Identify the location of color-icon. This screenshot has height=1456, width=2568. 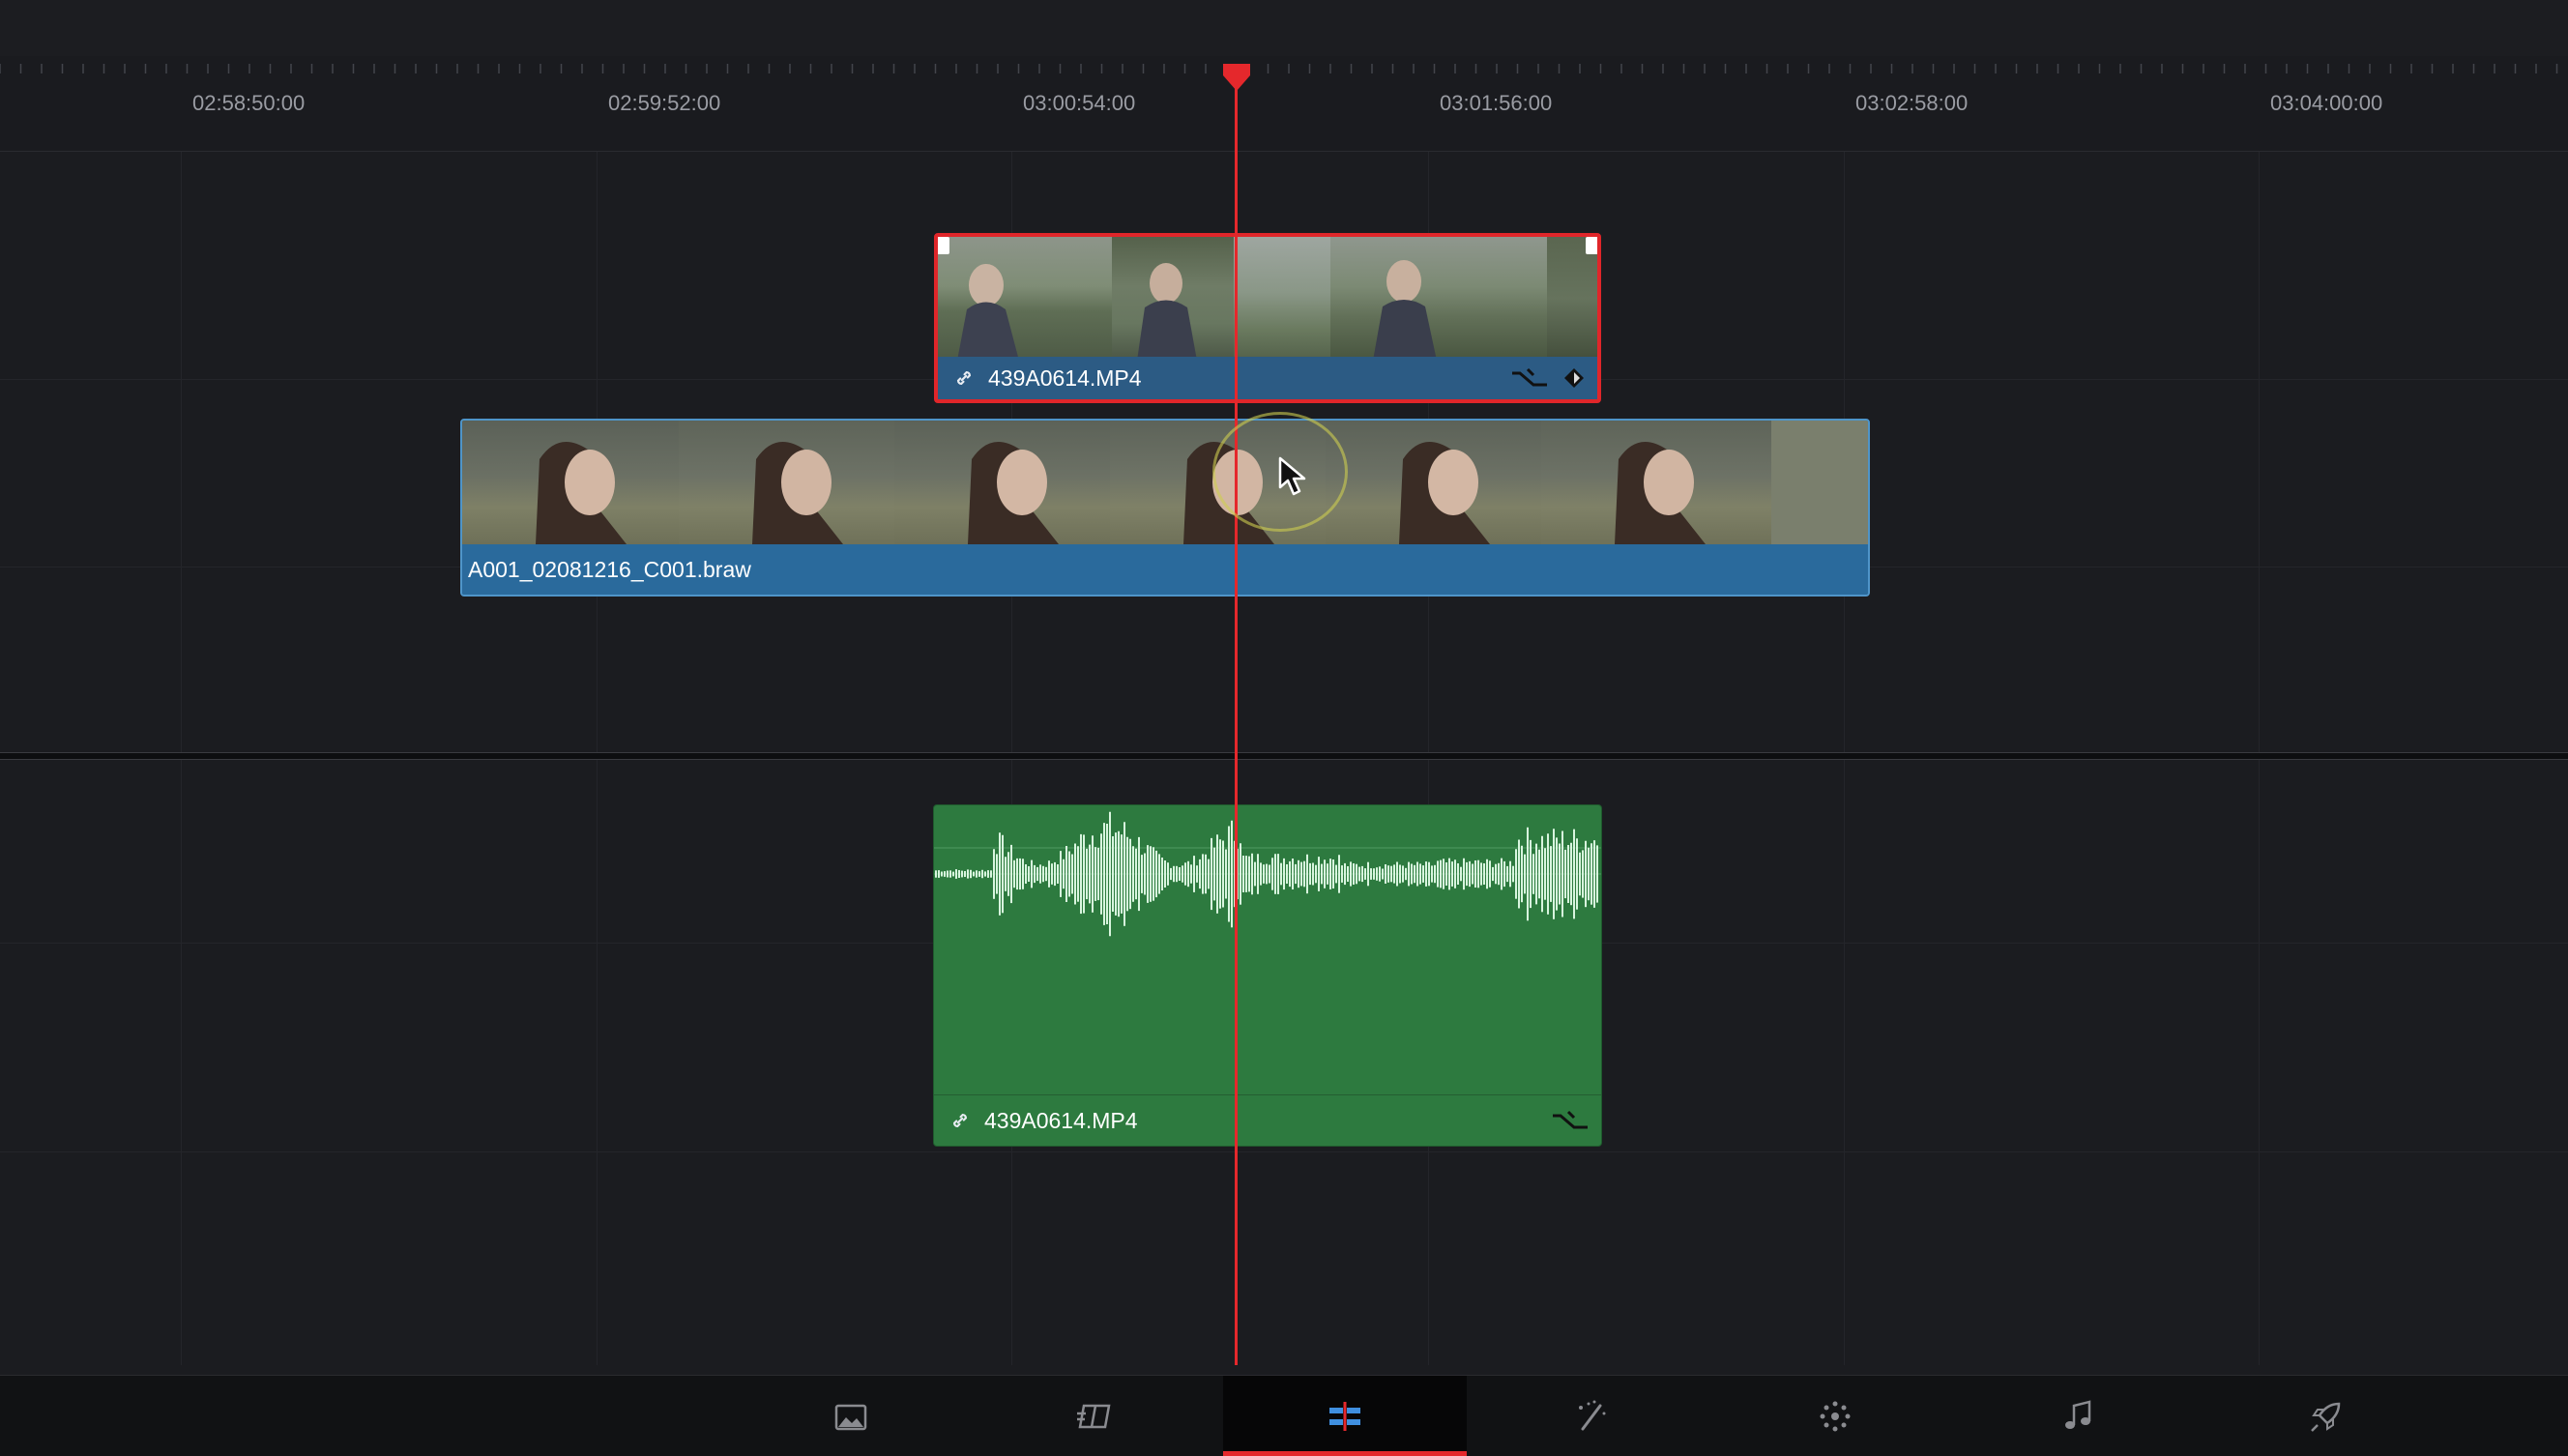
(1835, 1416).